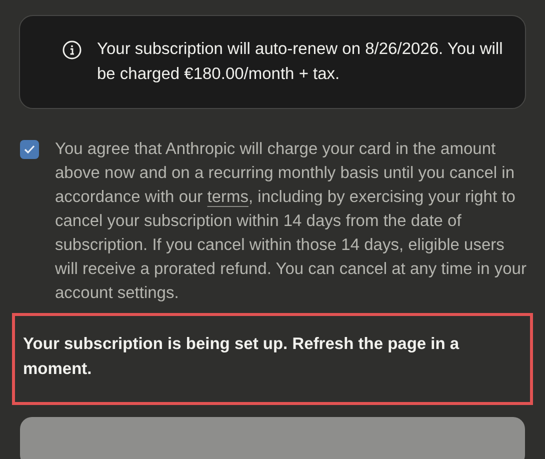 This screenshot has height=459, width=545. I want to click on status-message: Your subscription is being set up. Refresh the page in a moment., so click(241, 356).